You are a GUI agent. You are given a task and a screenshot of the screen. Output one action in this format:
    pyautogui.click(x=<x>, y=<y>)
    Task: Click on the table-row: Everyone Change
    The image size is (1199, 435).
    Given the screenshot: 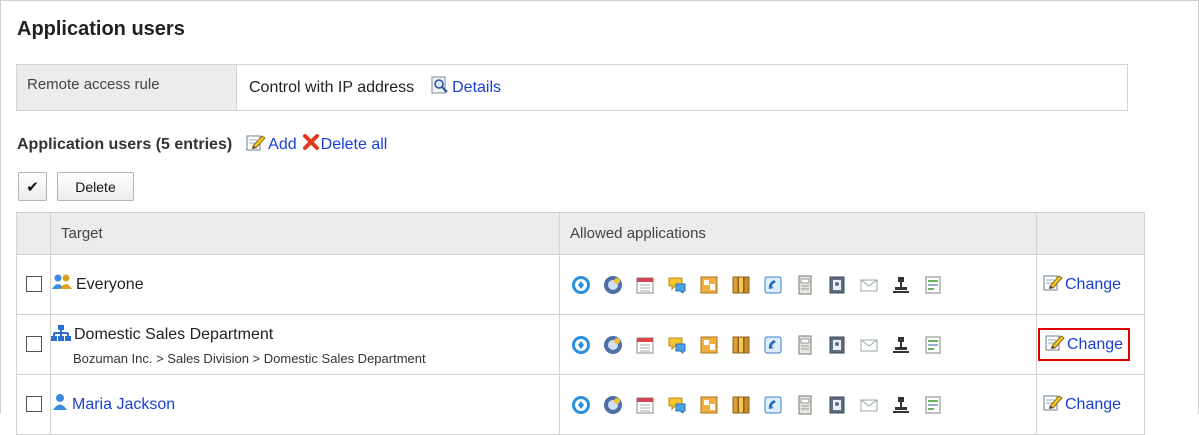 What is the action you would take?
    pyautogui.click(x=580, y=284)
    